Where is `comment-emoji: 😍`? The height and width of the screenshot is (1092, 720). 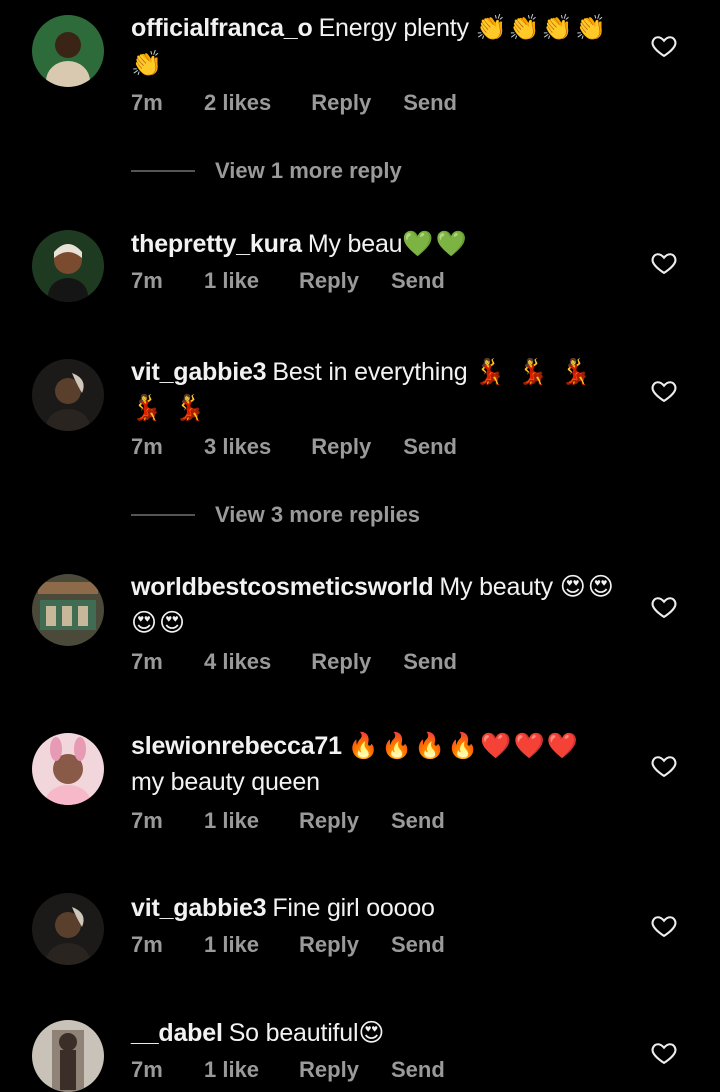
comment-emoji: 😍 is located at coordinates (372, 1032).